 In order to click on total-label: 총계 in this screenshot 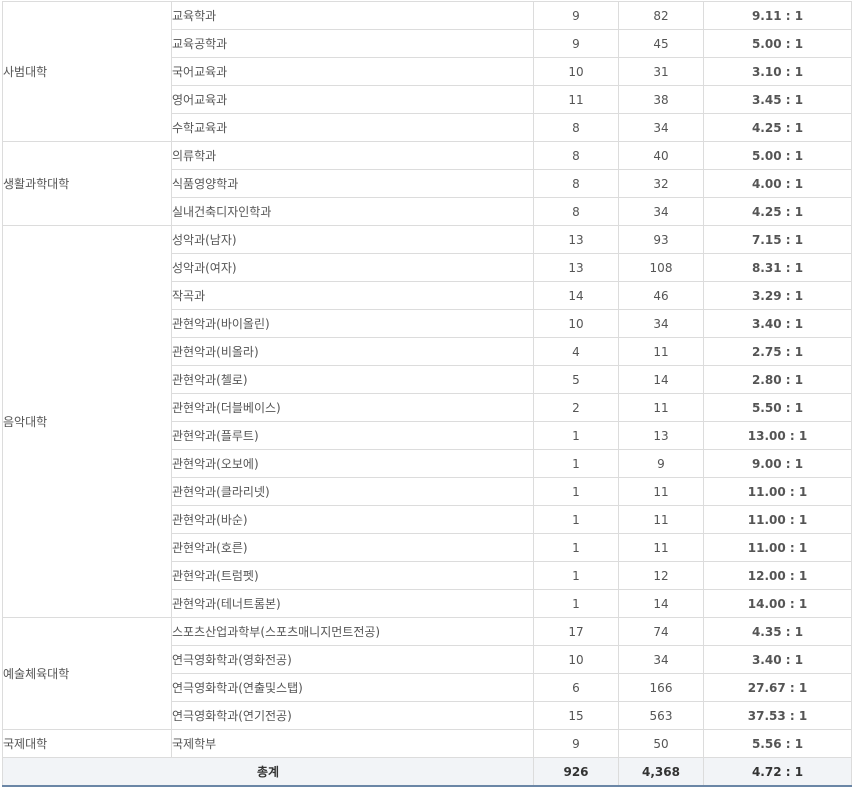, I will do `click(268, 772)`.